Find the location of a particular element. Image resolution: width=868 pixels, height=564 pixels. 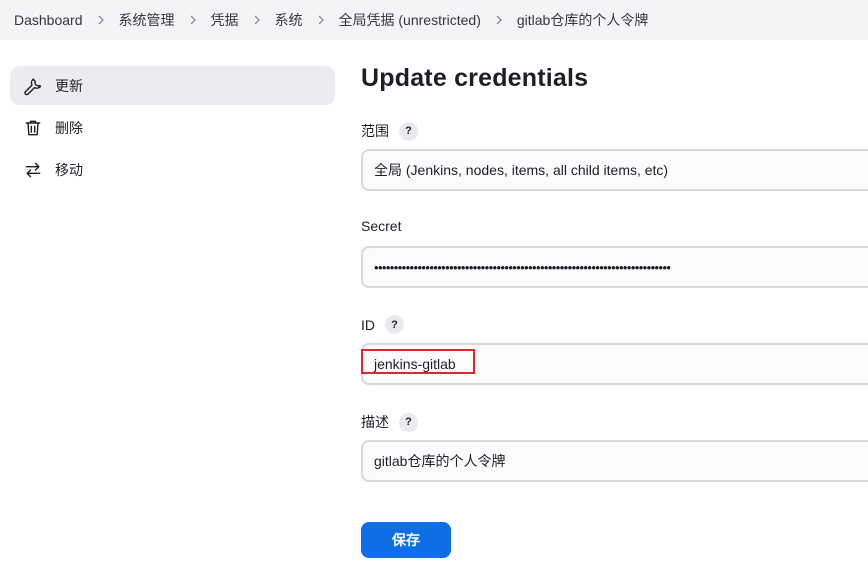

breadcrumb-system: 系统 is located at coordinates (289, 20).